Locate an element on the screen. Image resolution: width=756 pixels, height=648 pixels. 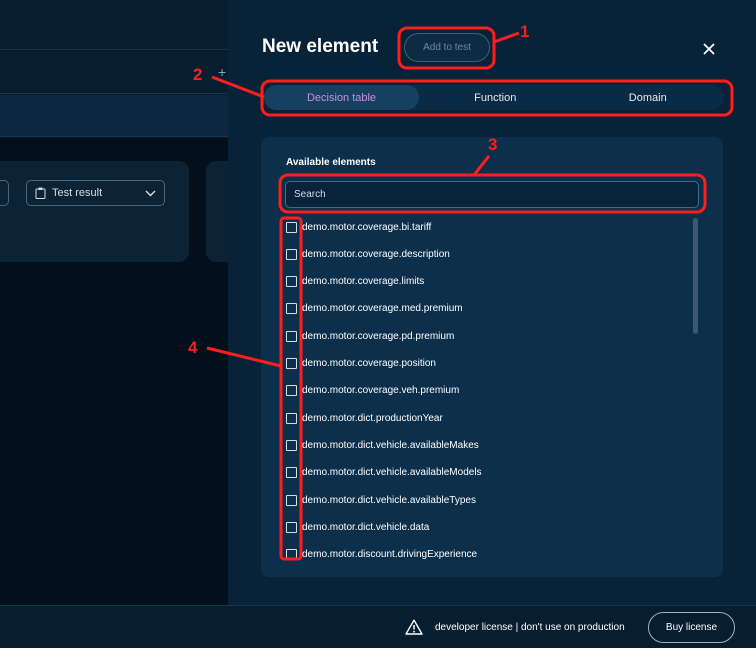
background-select-partial is located at coordinates (4, 193).